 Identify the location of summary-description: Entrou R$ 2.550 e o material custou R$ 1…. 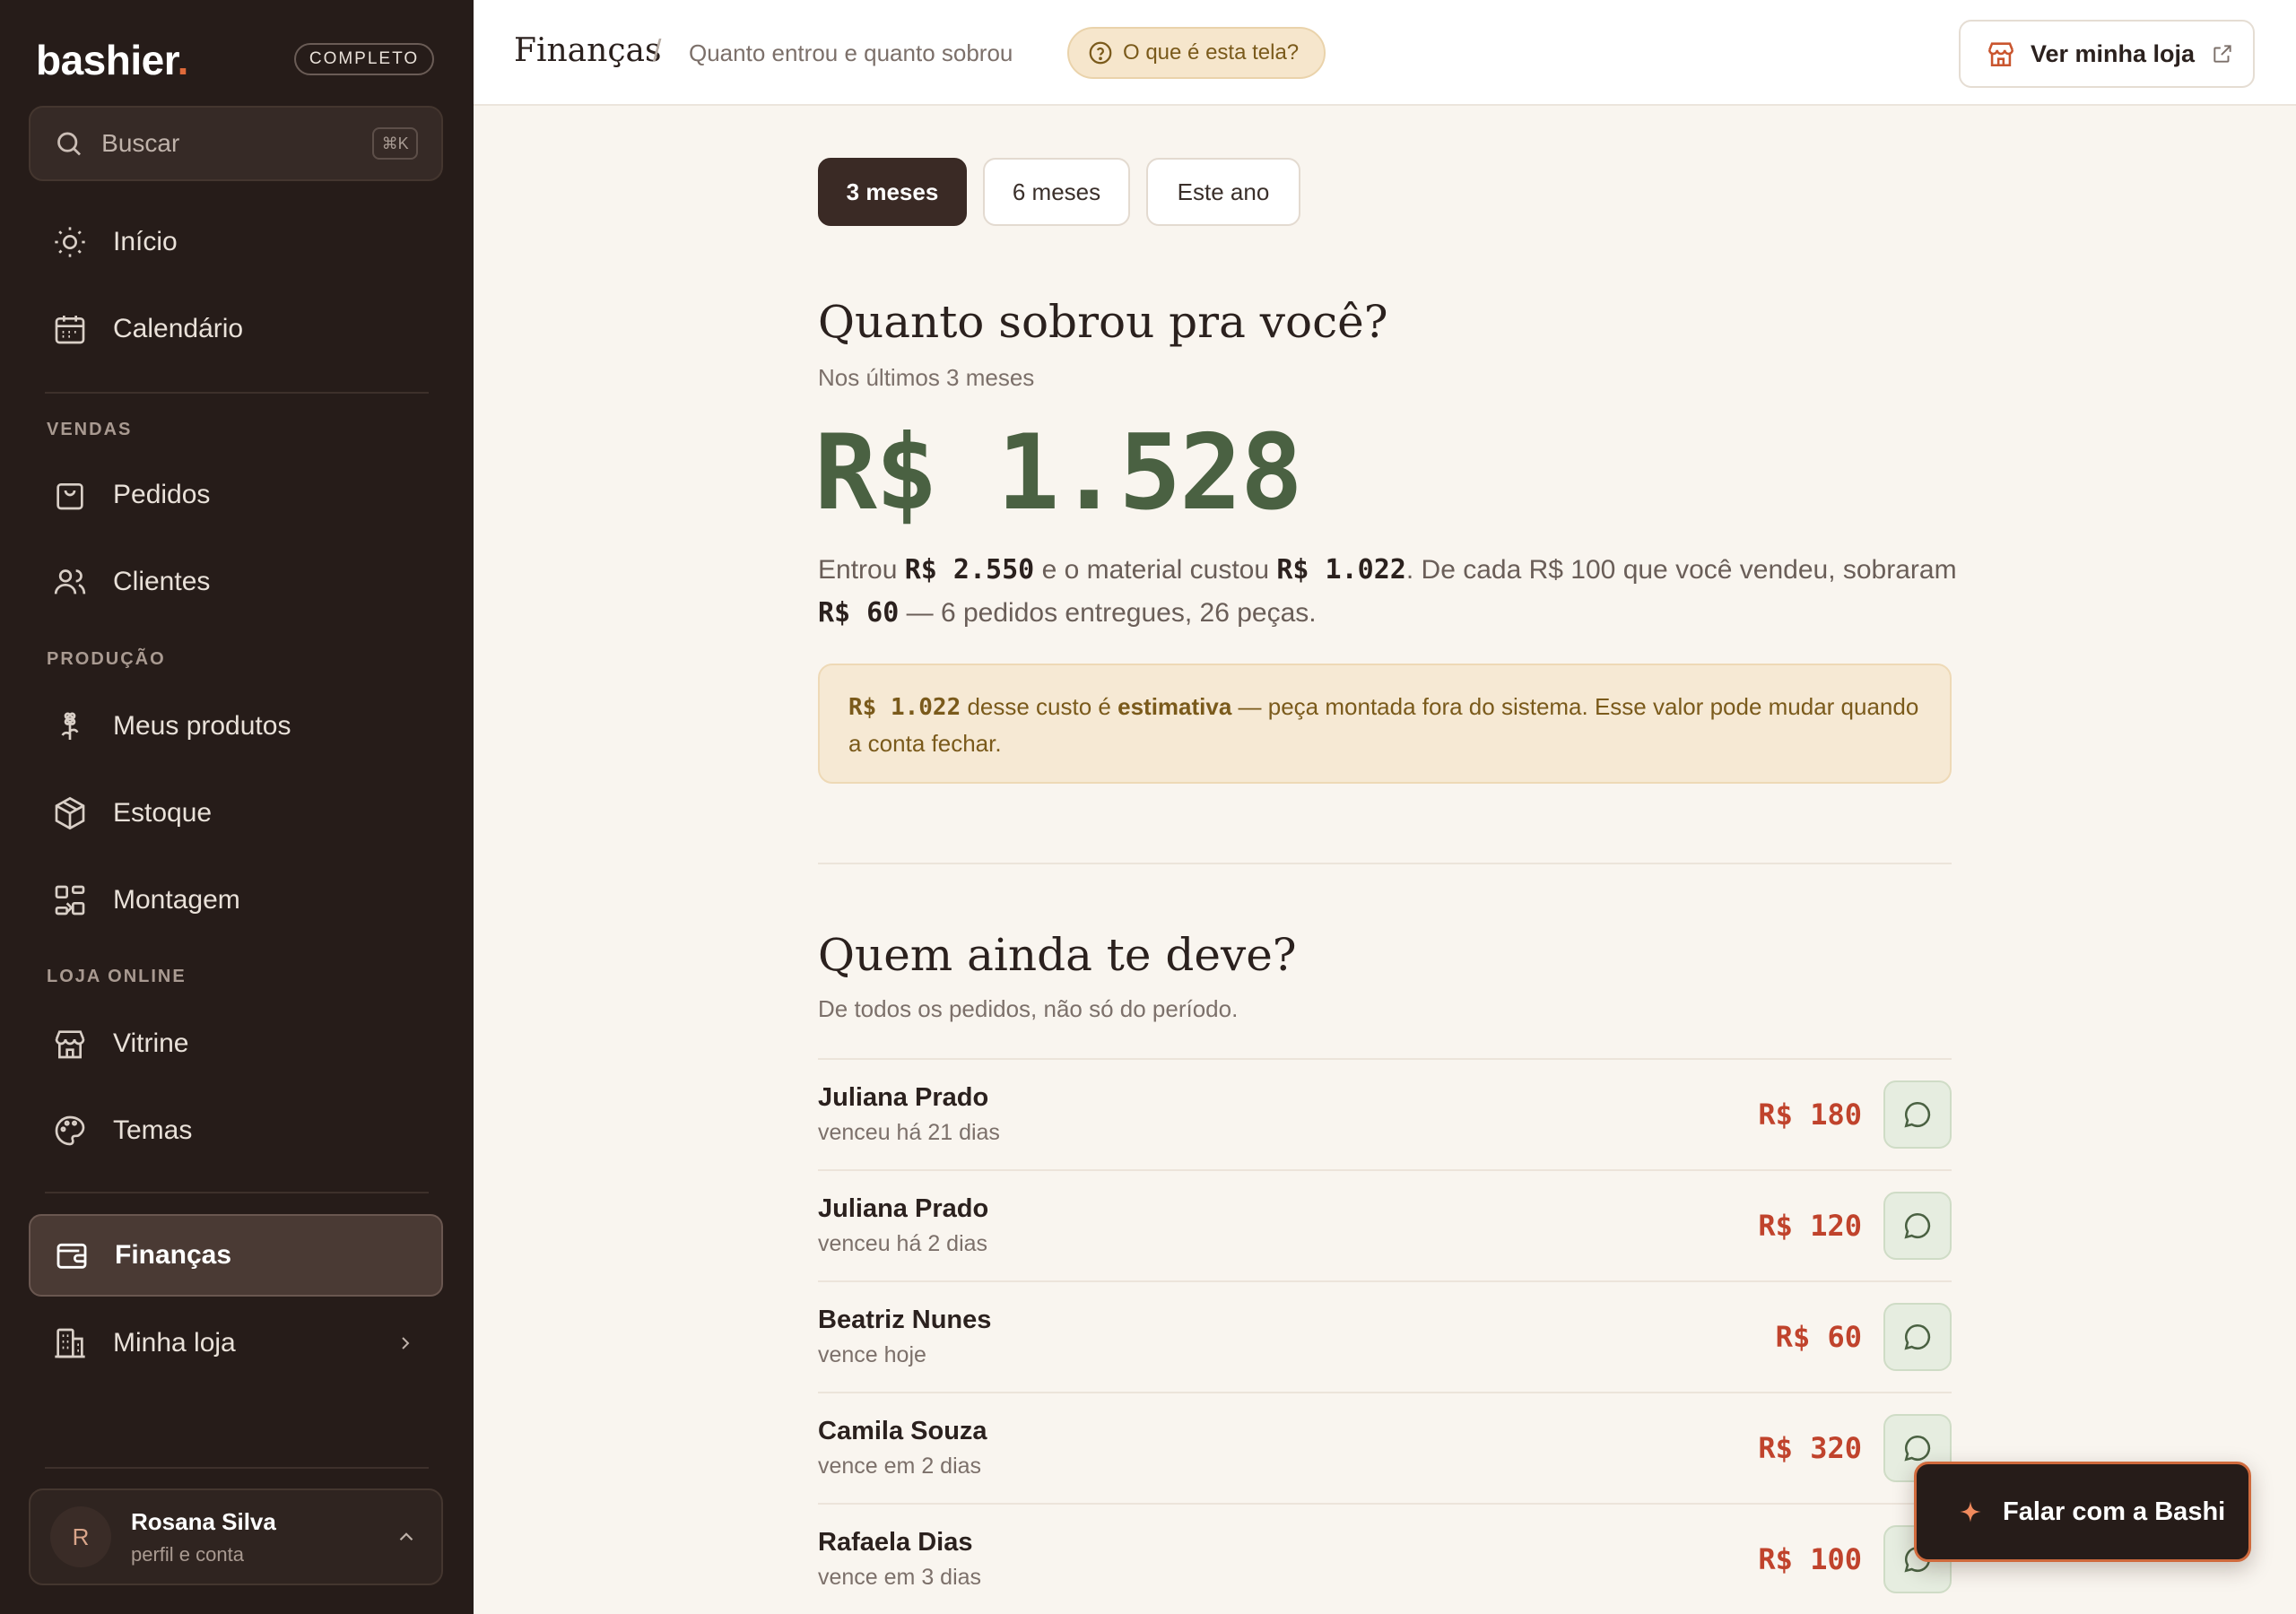
(1387, 591).